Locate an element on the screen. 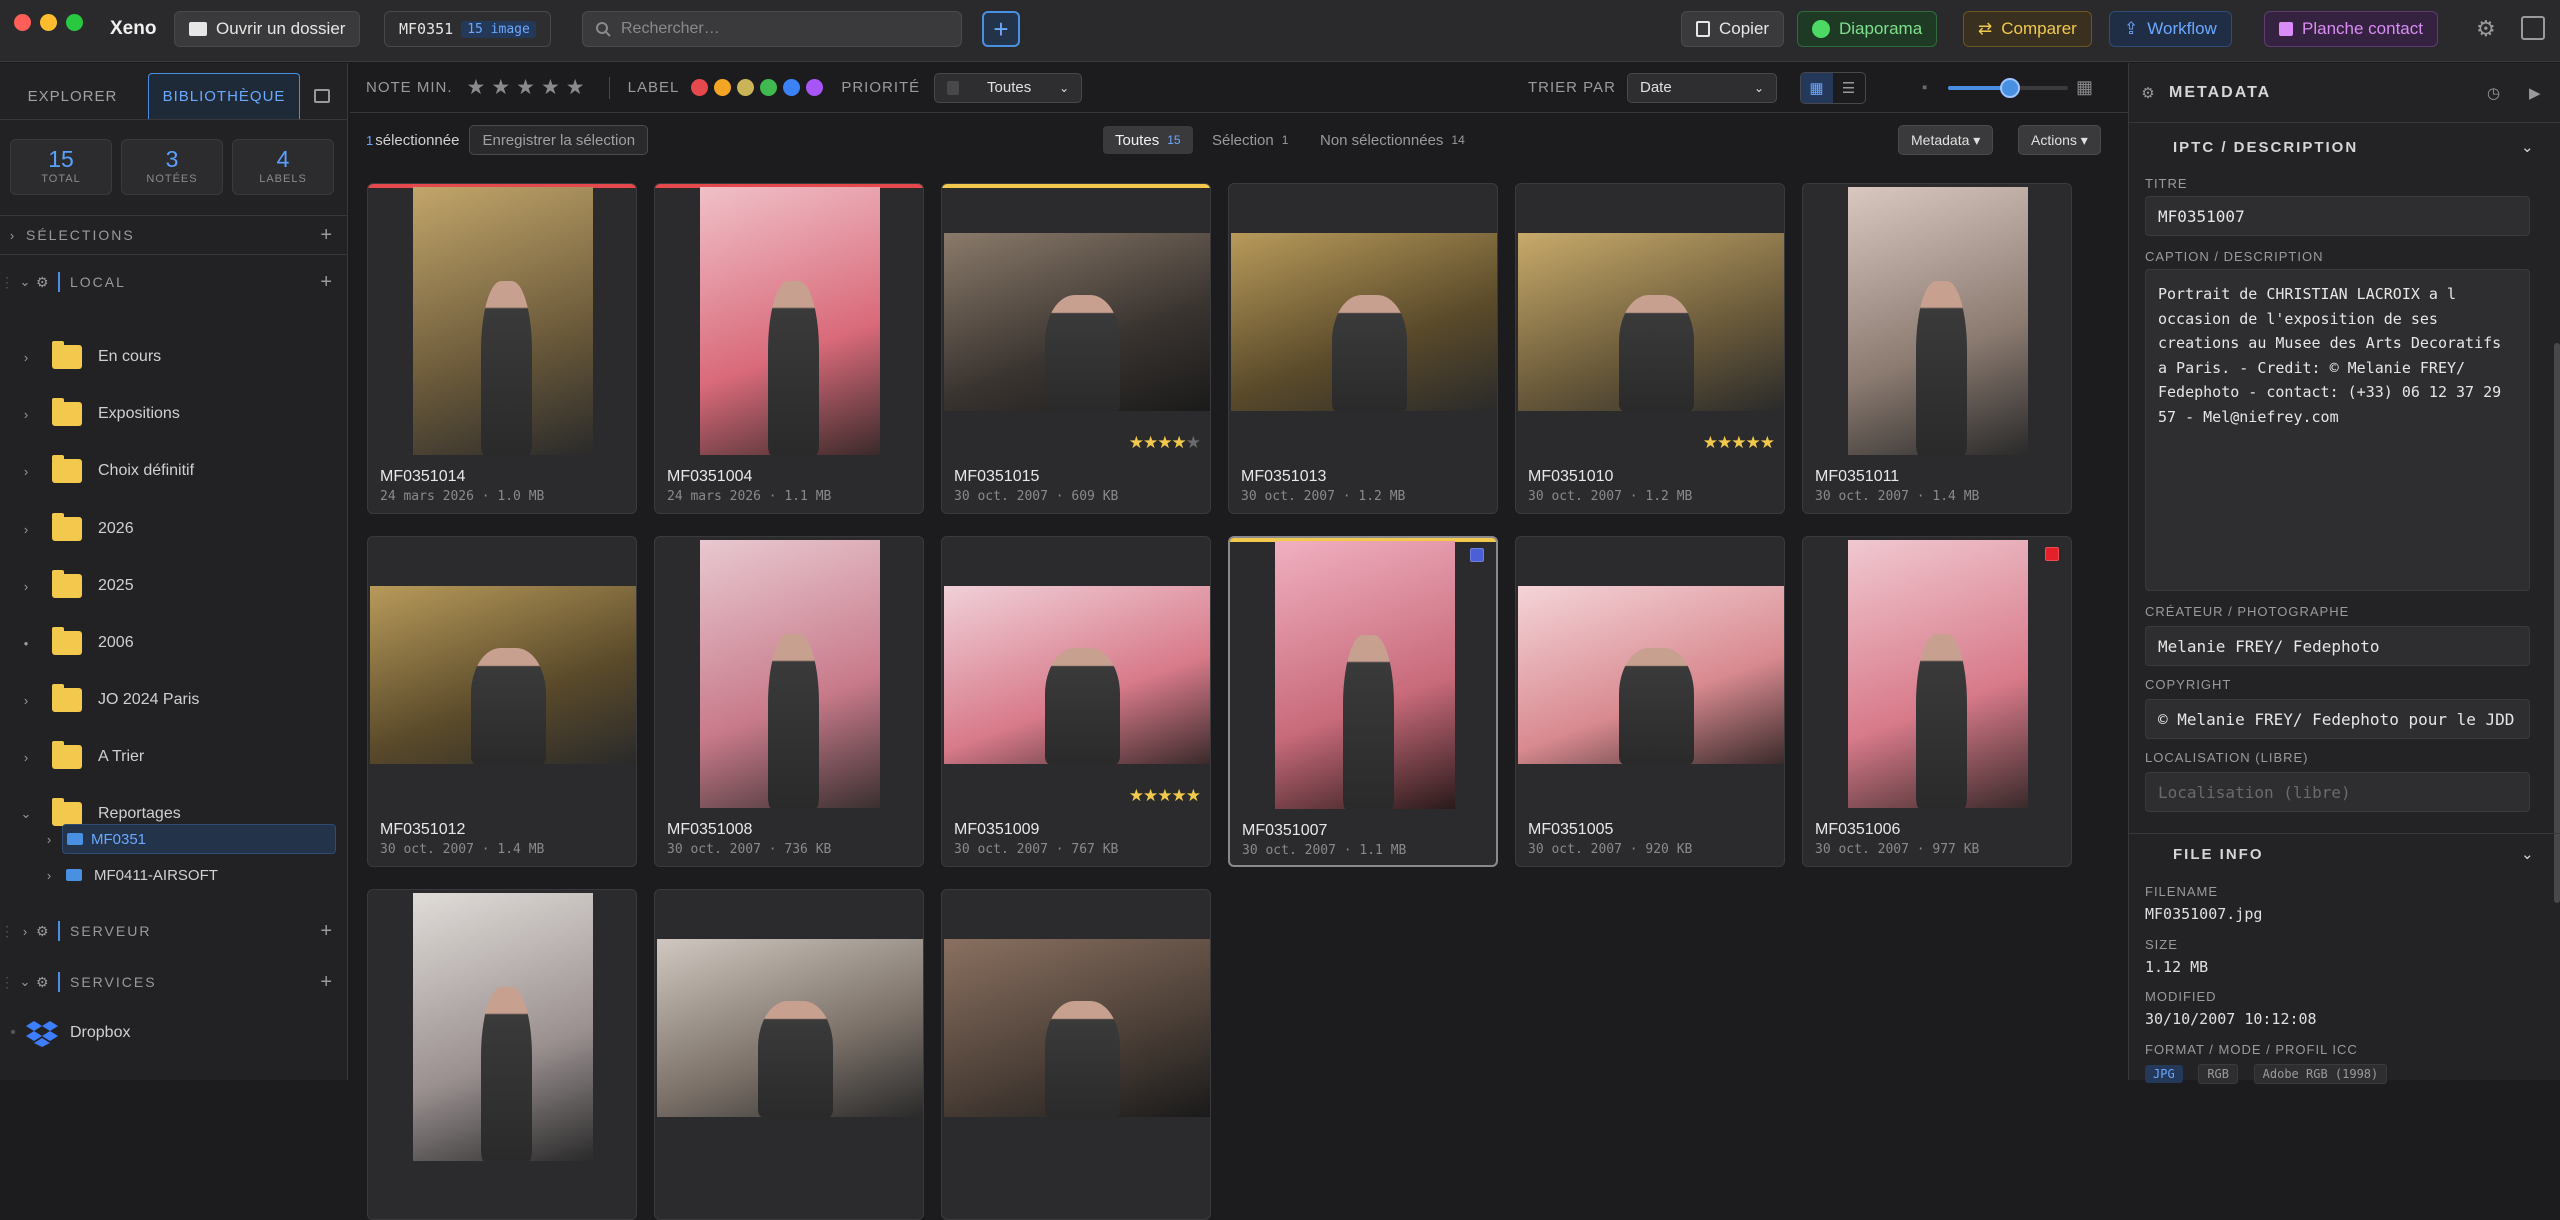 The width and height of the screenshot is (2560, 1220). play-icon: ▶ is located at coordinates (2536, 93).